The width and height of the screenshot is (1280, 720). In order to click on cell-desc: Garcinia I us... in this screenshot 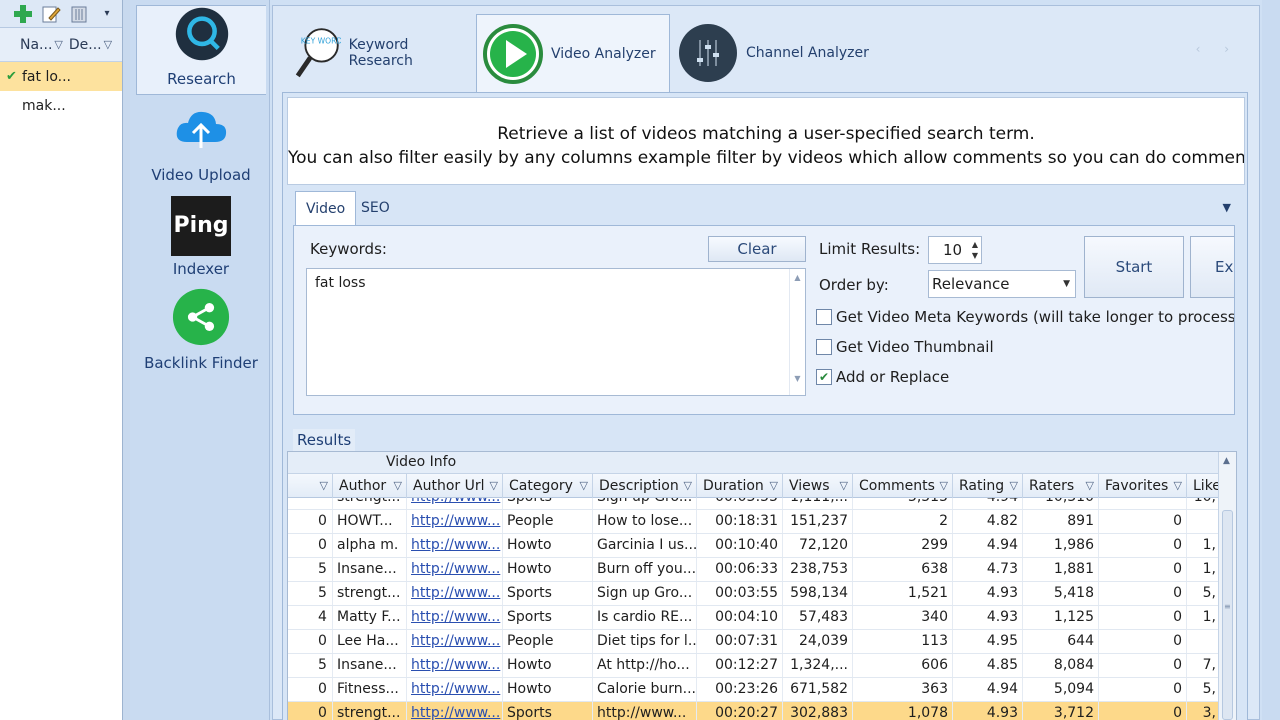, I will do `click(644, 545)`.